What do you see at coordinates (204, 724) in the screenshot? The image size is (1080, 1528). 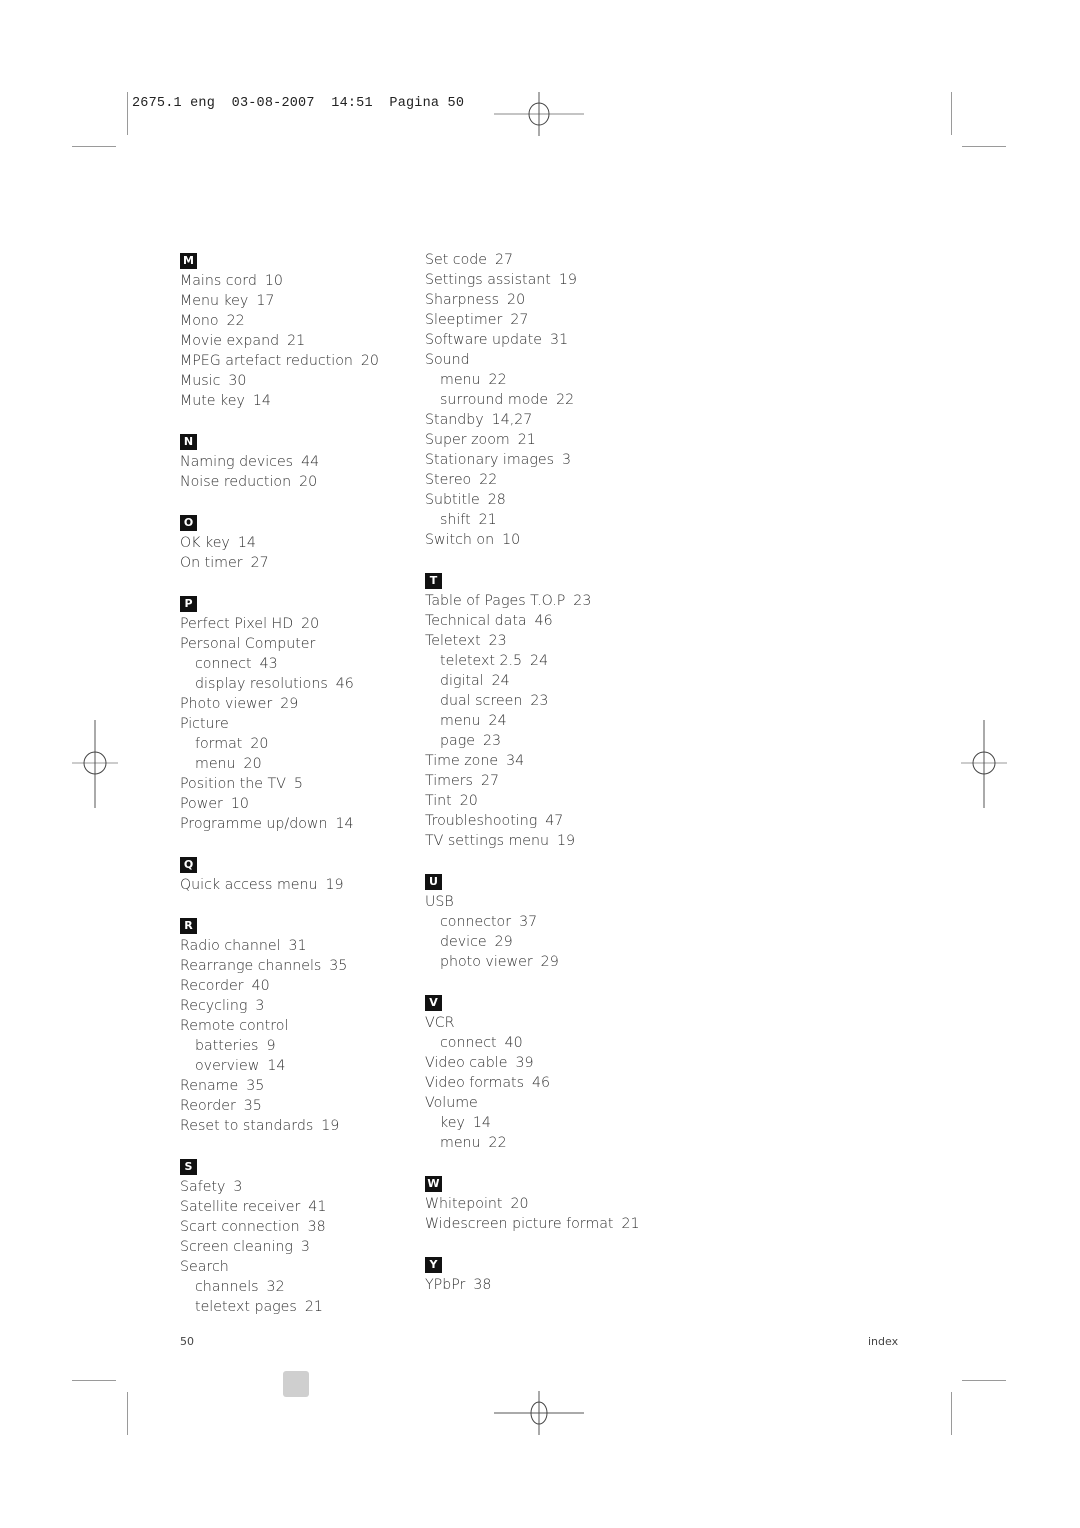 I see `entry-term: Picture` at bounding box center [204, 724].